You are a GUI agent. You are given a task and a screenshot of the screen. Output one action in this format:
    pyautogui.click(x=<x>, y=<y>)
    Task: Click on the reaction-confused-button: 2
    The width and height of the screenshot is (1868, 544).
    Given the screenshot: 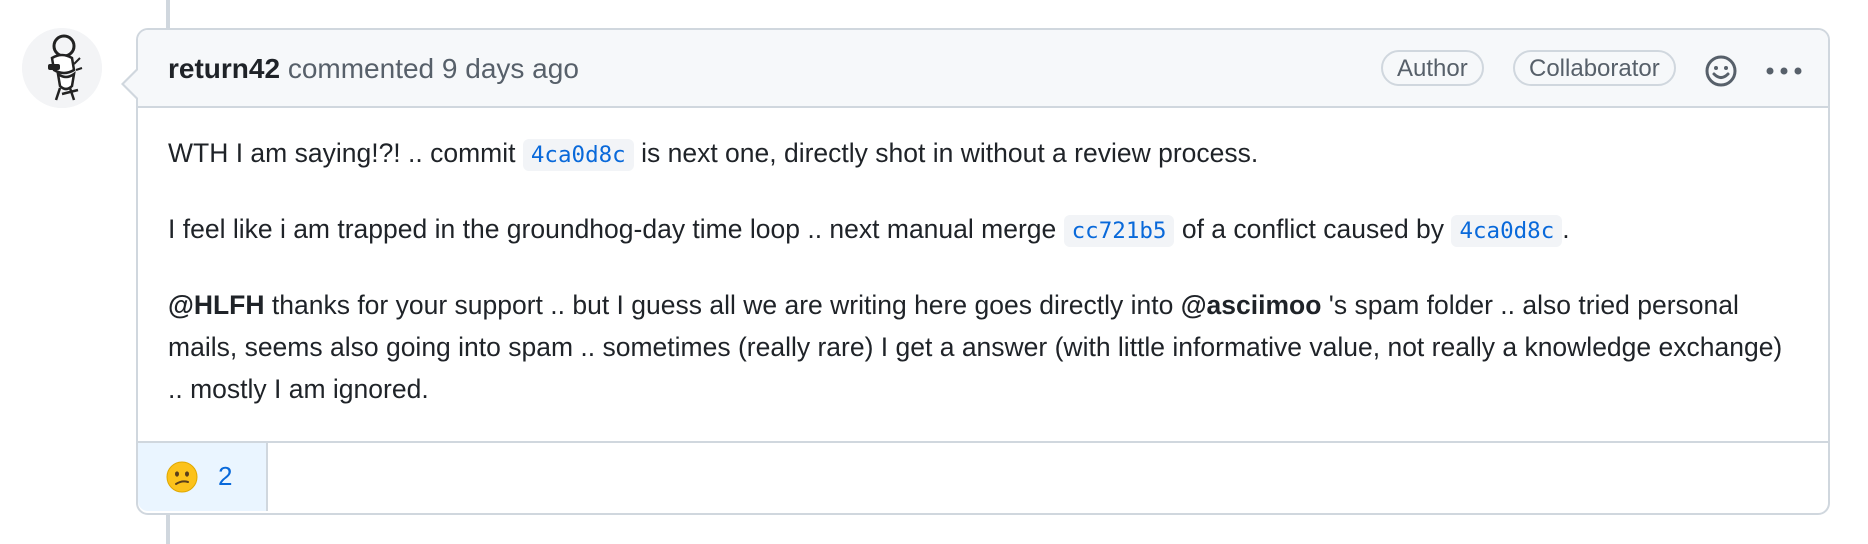 What is the action you would take?
    pyautogui.click(x=203, y=477)
    